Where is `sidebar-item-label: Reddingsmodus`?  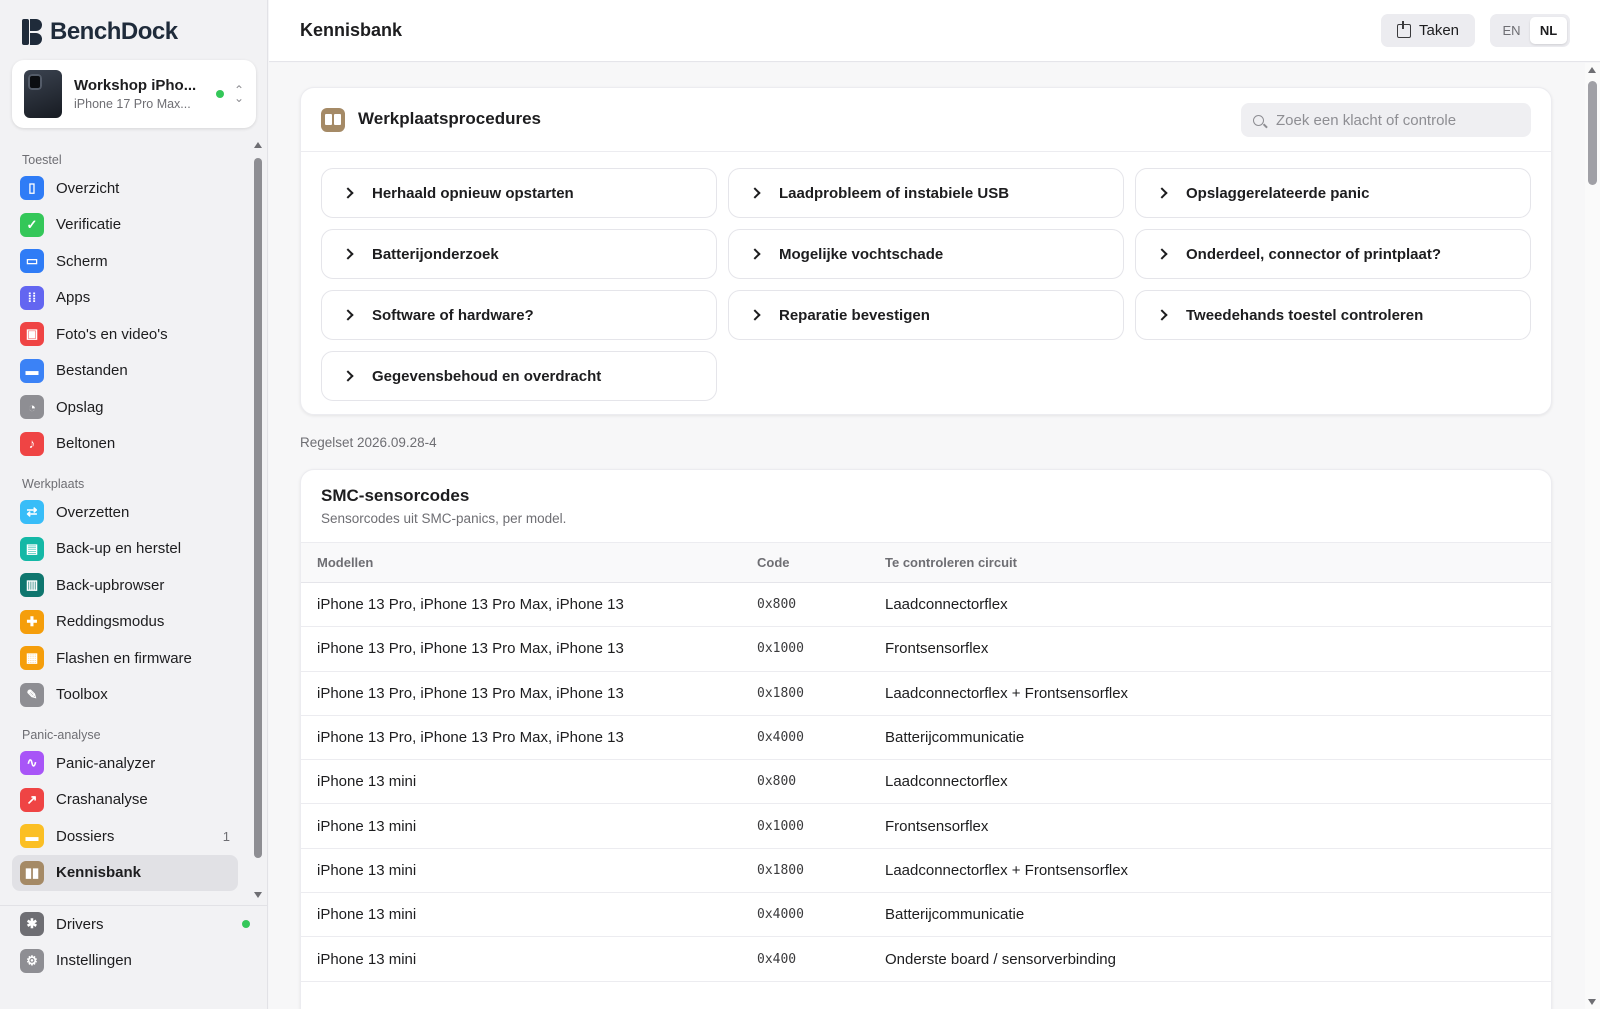
sidebar-item-label: Reddingsmodus is located at coordinates (110, 622).